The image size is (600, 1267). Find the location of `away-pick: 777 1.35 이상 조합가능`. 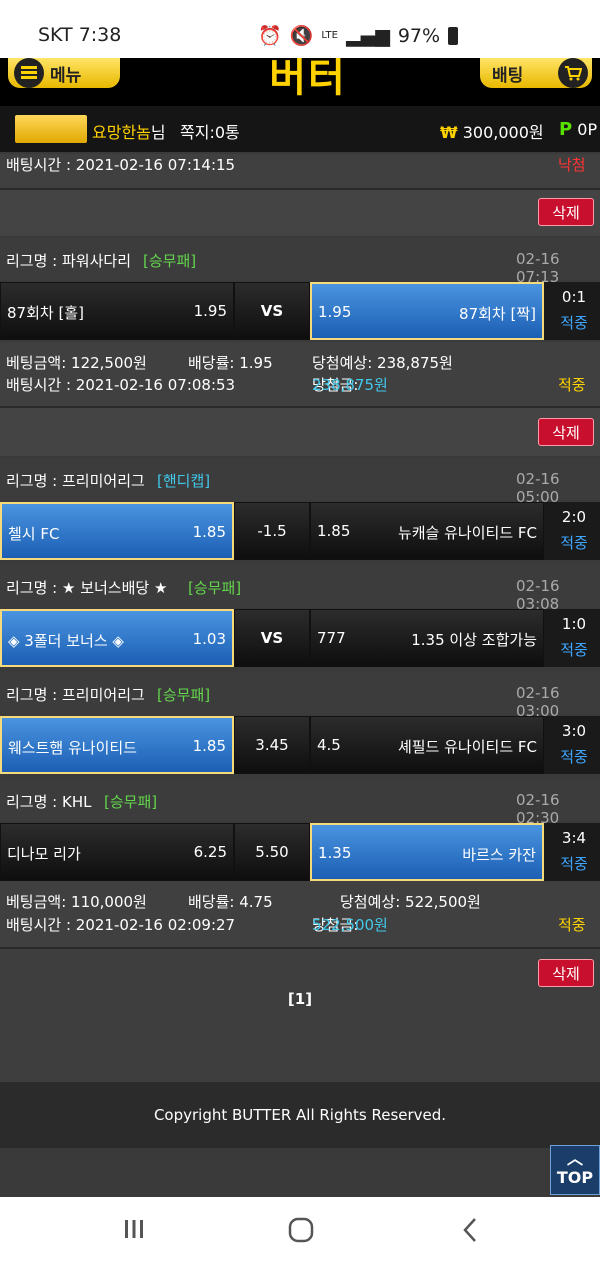

away-pick: 777 1.35 이상 조합가능 is located at coordinates (427, 638).